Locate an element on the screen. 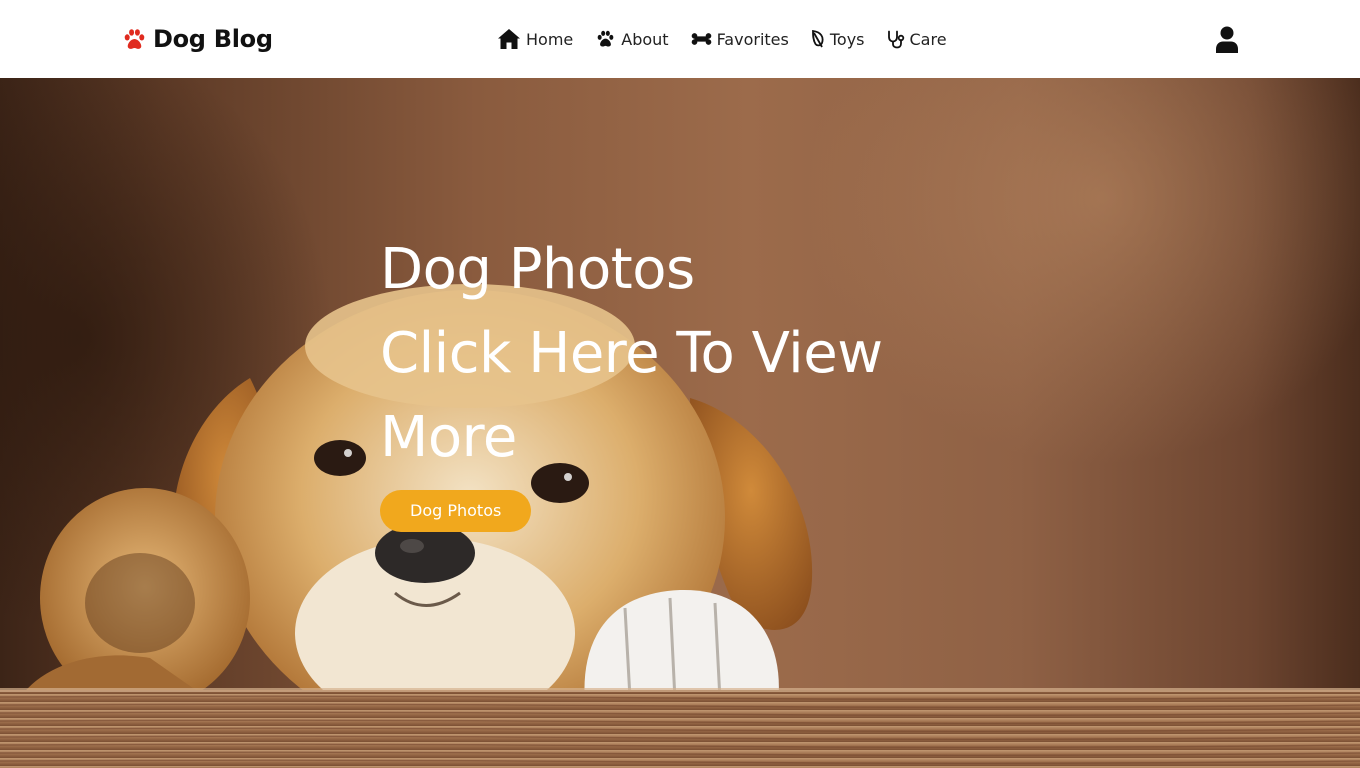 This screenshot has width=1360, height=768. stethoscope-icon is located at coordinates (895, 39).